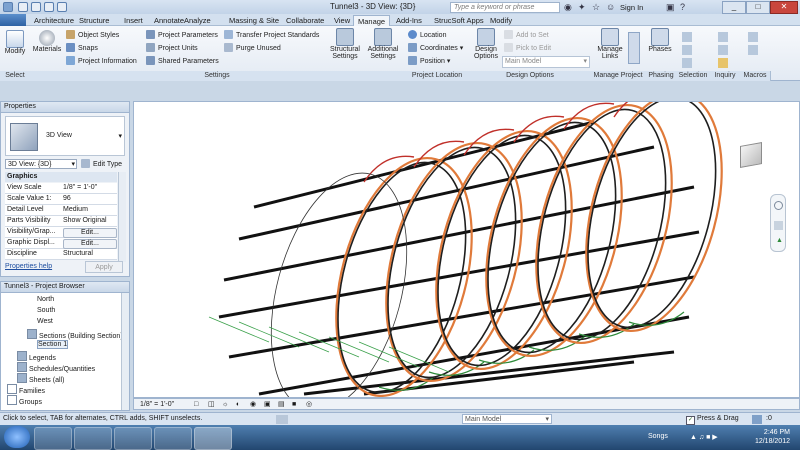  What do you see at coordinates (507, 419) in the screenshot?
I see `design-option-status-select: Main Model ▾` at bounding box center [507, 419].